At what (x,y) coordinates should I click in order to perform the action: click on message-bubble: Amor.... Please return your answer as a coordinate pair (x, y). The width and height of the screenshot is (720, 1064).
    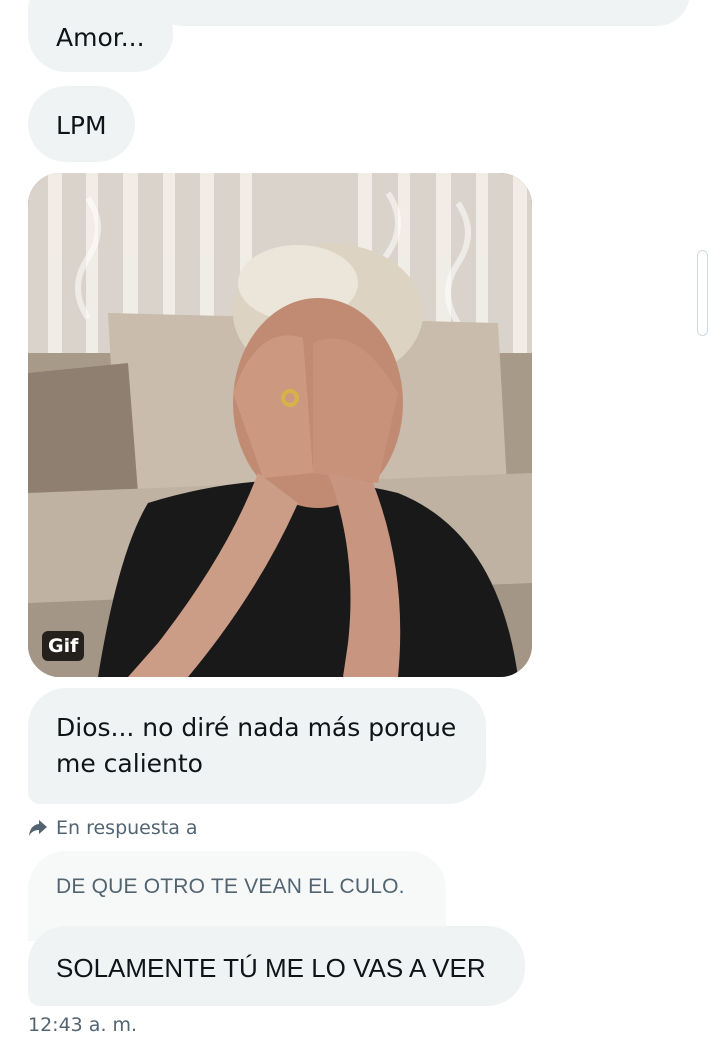
    Looking at the image, I should click on (100, 36).